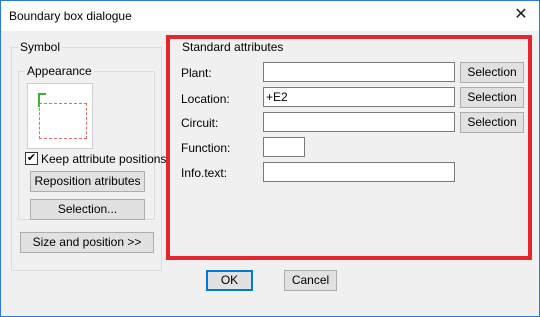  I want to click on cancel-button: Cancel, so click(310, 280).